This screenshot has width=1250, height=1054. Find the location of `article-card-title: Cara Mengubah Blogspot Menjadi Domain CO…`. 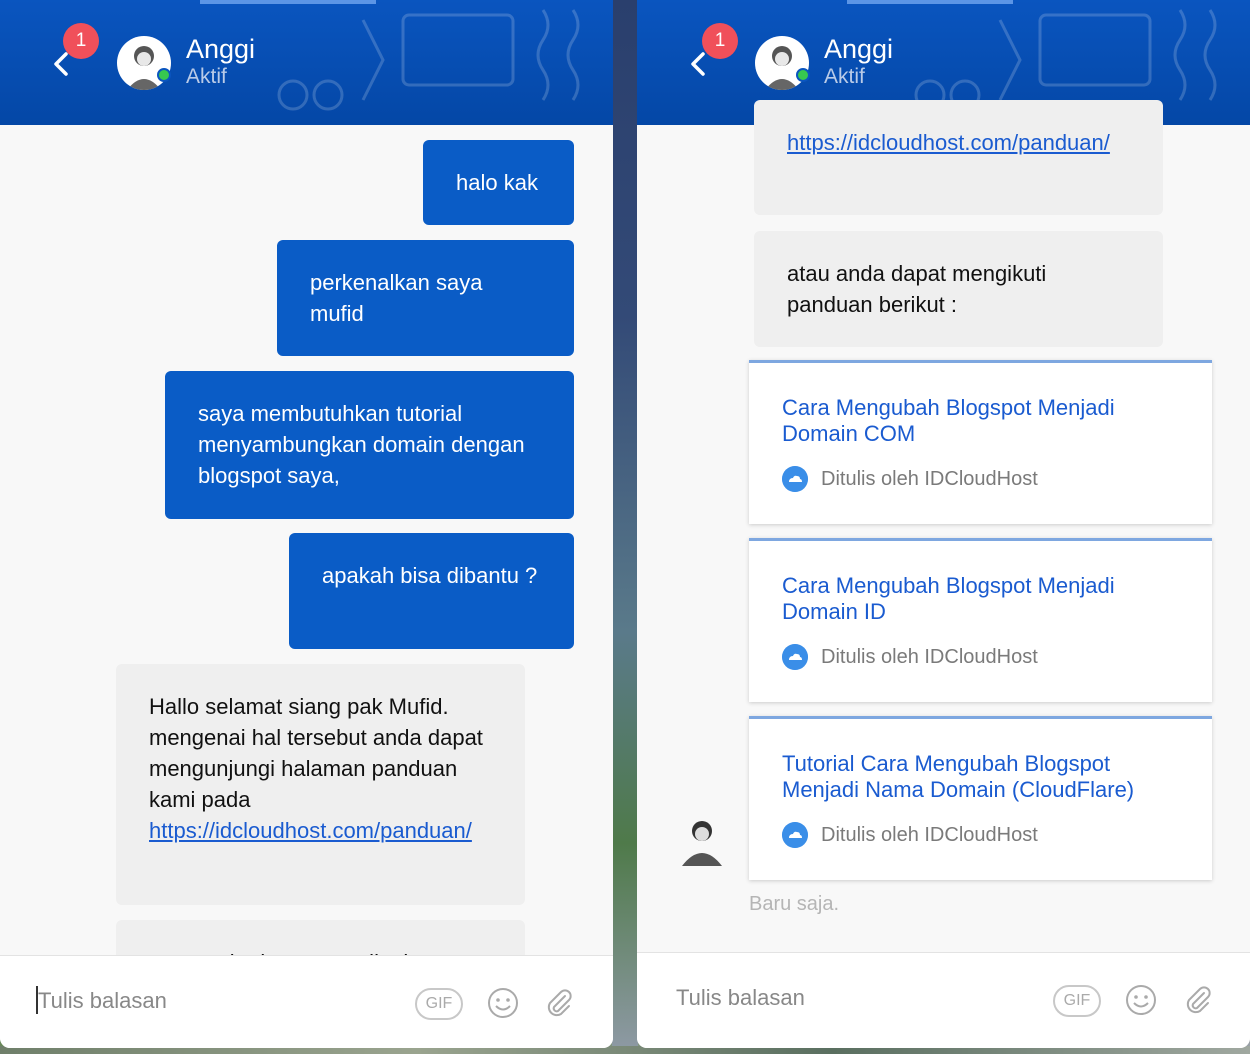

article-card-title: Cara Mengubah Blogspot Menjadi Domain CO… is located at coordinates (987, 421).